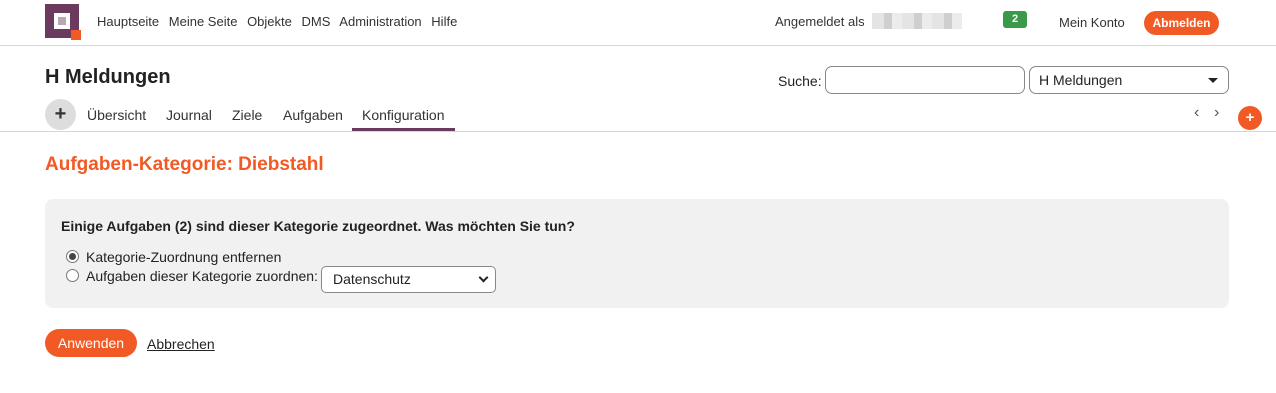  Describe the element at coordinates (72, 275) in the screenshot. I see `reassign-radio` at that location.